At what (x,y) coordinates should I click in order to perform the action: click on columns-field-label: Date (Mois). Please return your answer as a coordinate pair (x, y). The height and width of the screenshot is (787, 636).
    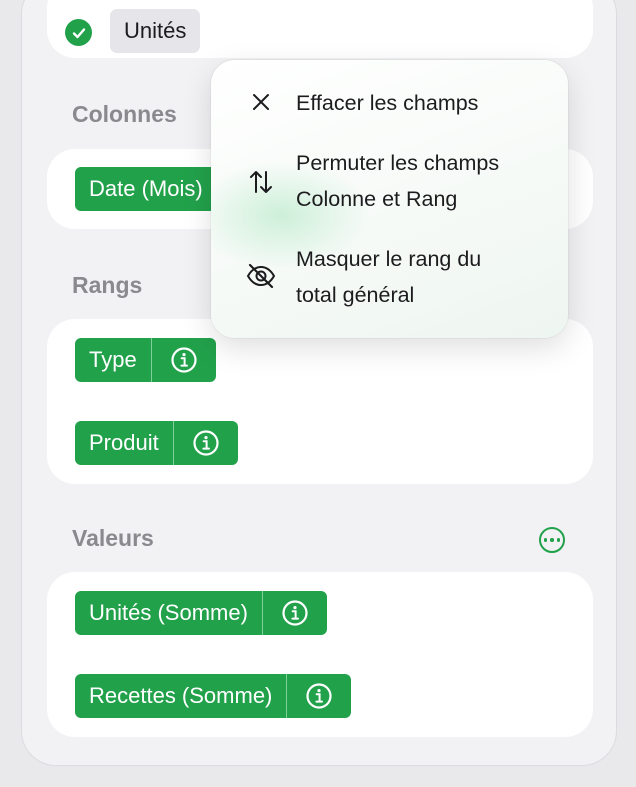
    Looking at the image, I should click on (146, 188).